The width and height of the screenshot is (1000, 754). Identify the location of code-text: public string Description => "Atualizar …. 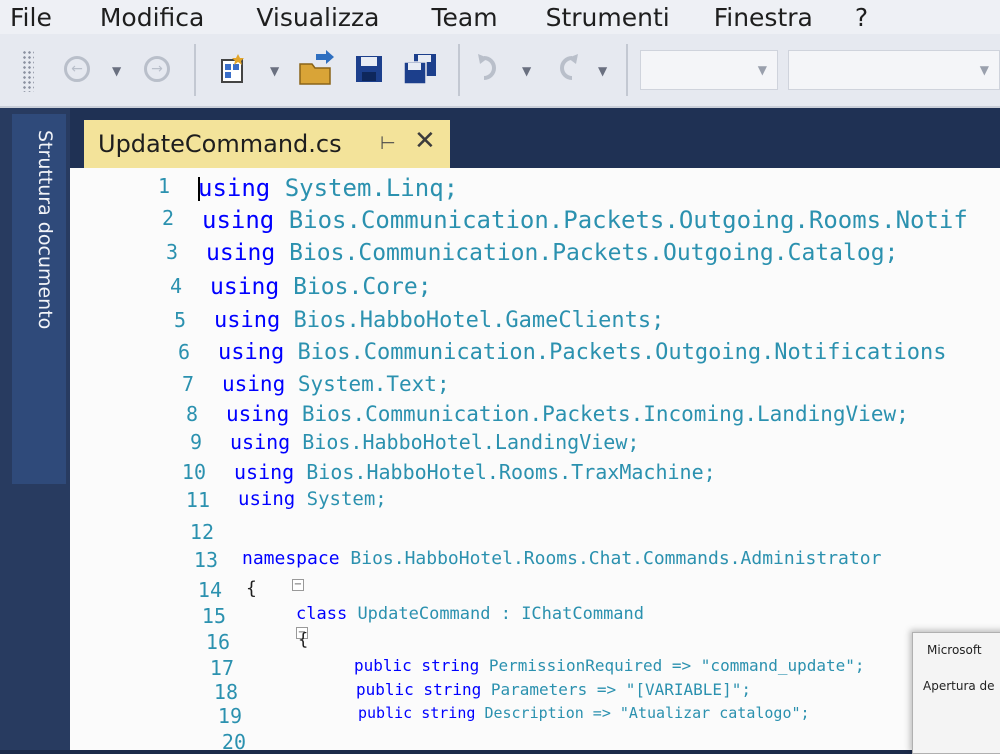
(584, 713).